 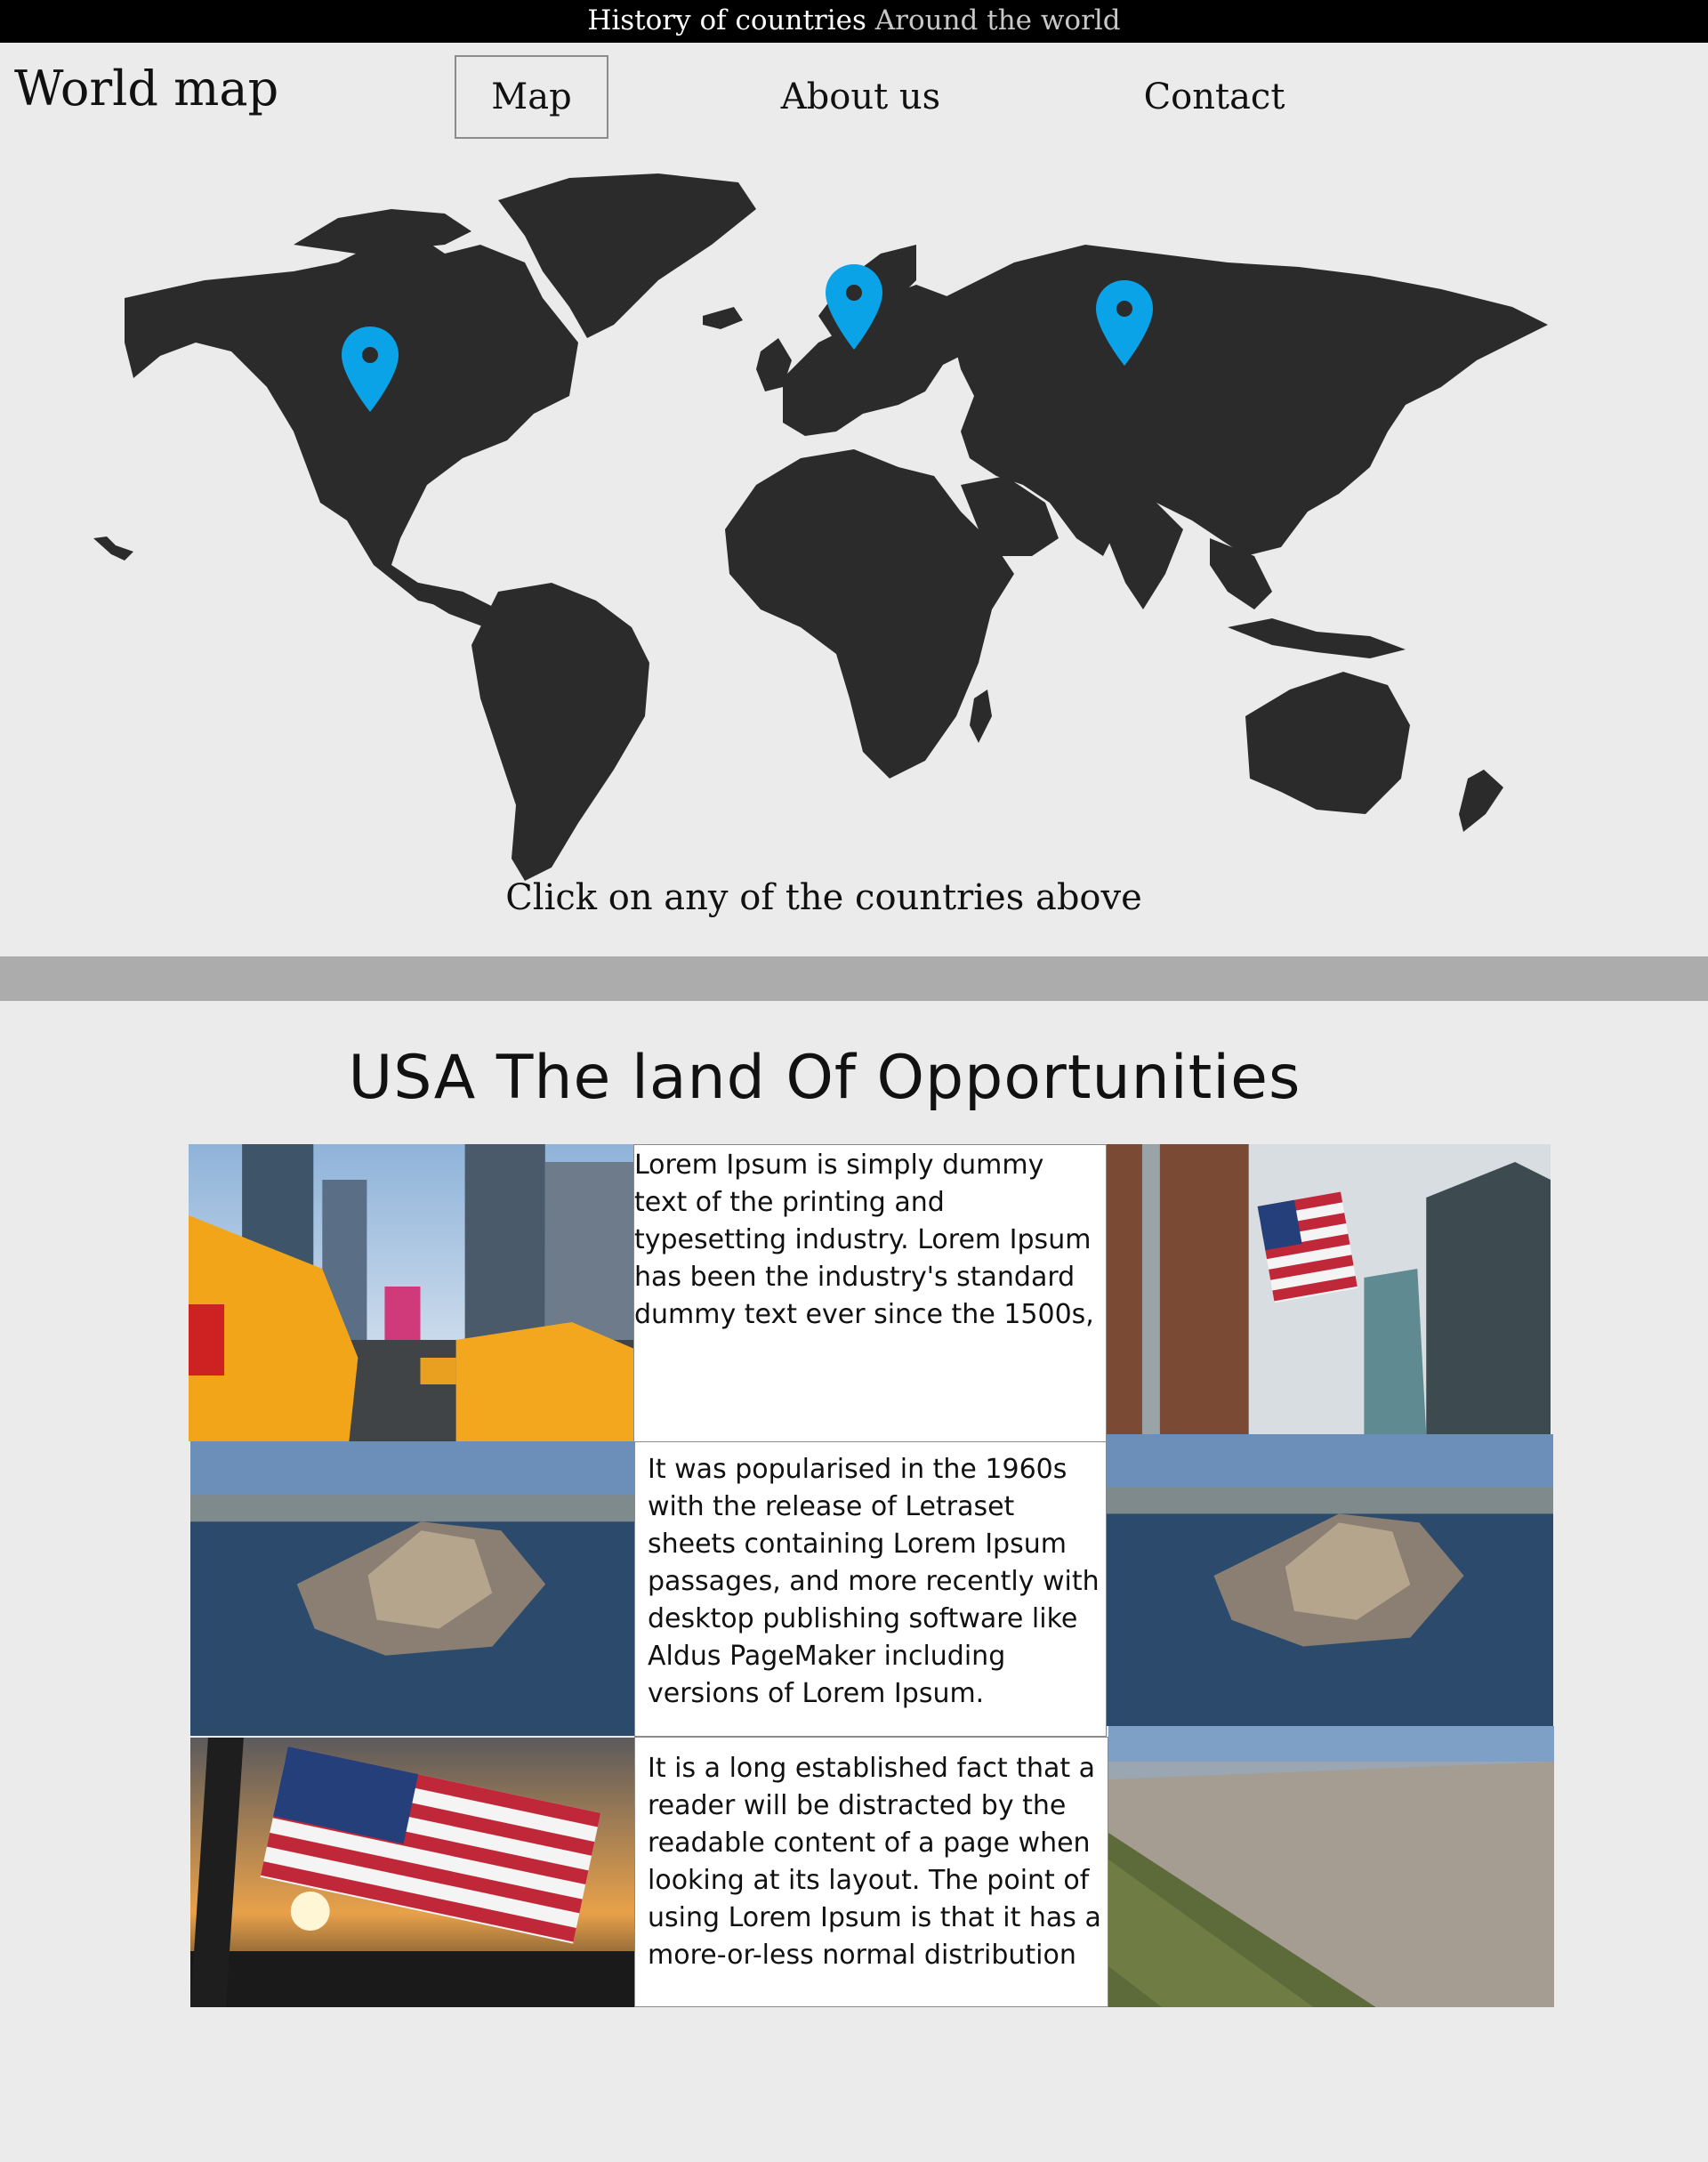 What do you see at coordinates (981, 717) in the screenshot?
I see `madagascar-shape` at bounding box center [981, 717].